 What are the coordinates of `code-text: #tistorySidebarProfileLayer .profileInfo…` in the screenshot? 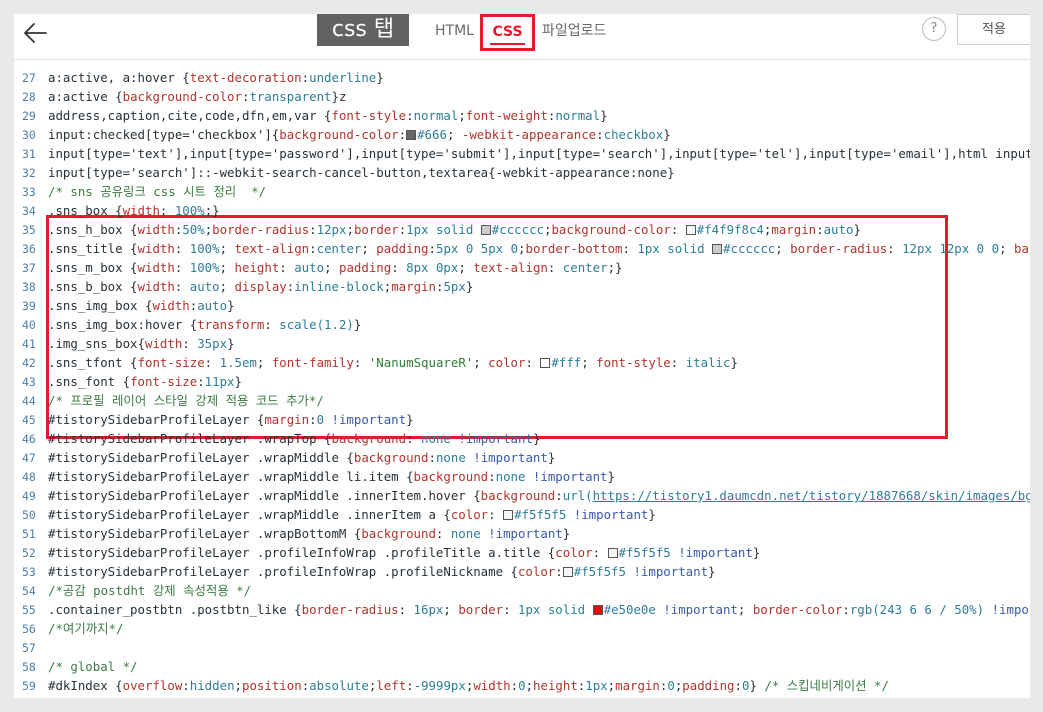 It's located at (382, 571).